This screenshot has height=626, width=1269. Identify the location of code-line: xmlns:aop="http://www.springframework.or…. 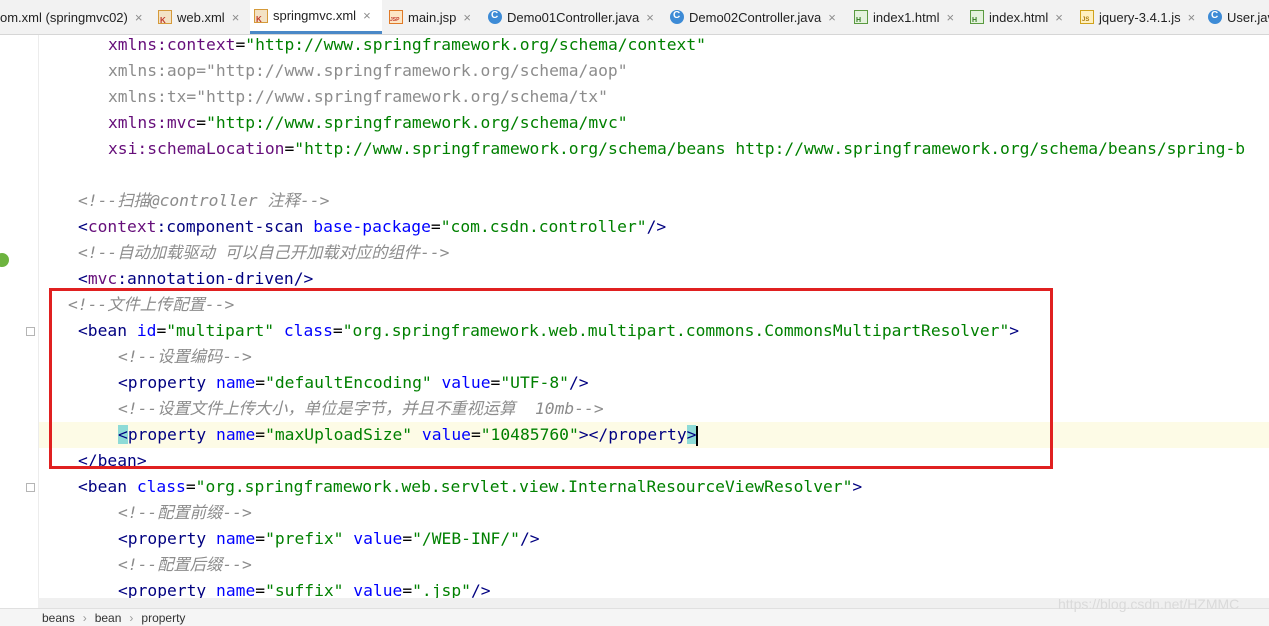
(368, 70).